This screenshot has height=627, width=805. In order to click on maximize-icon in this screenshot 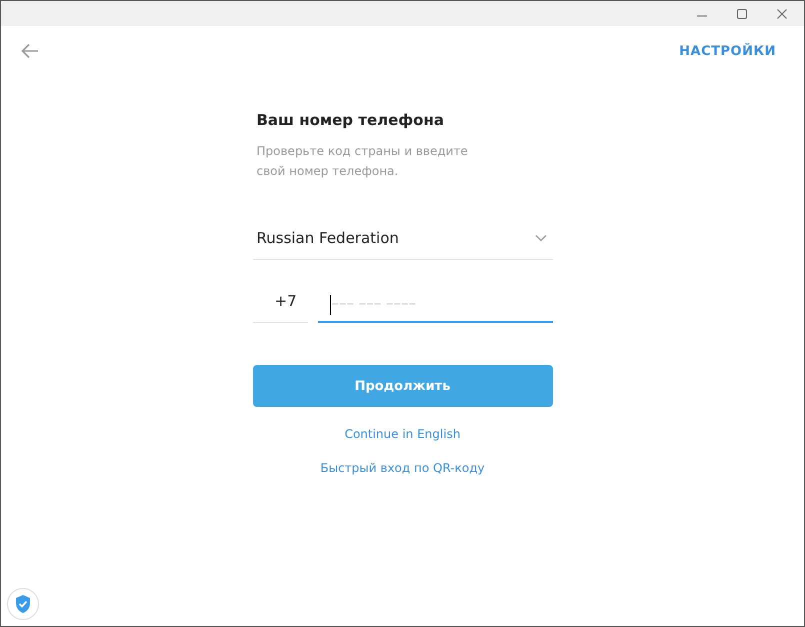, I will do `click(742, 14)`.